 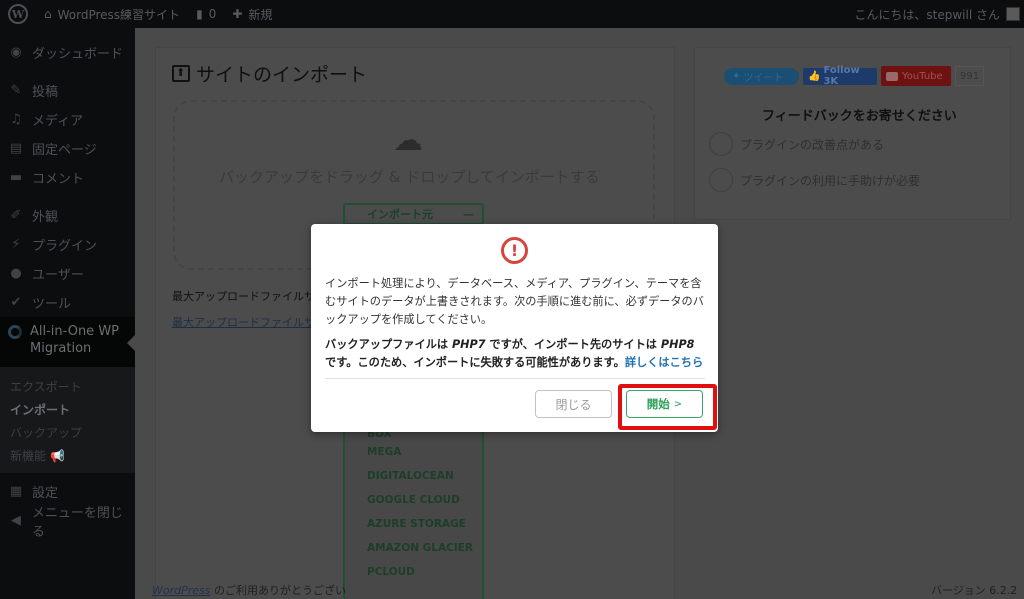 What do you see at coordinates (16, 273) in the screenshot?
I see `user-icon: ●` at bounding box center [16, 273].